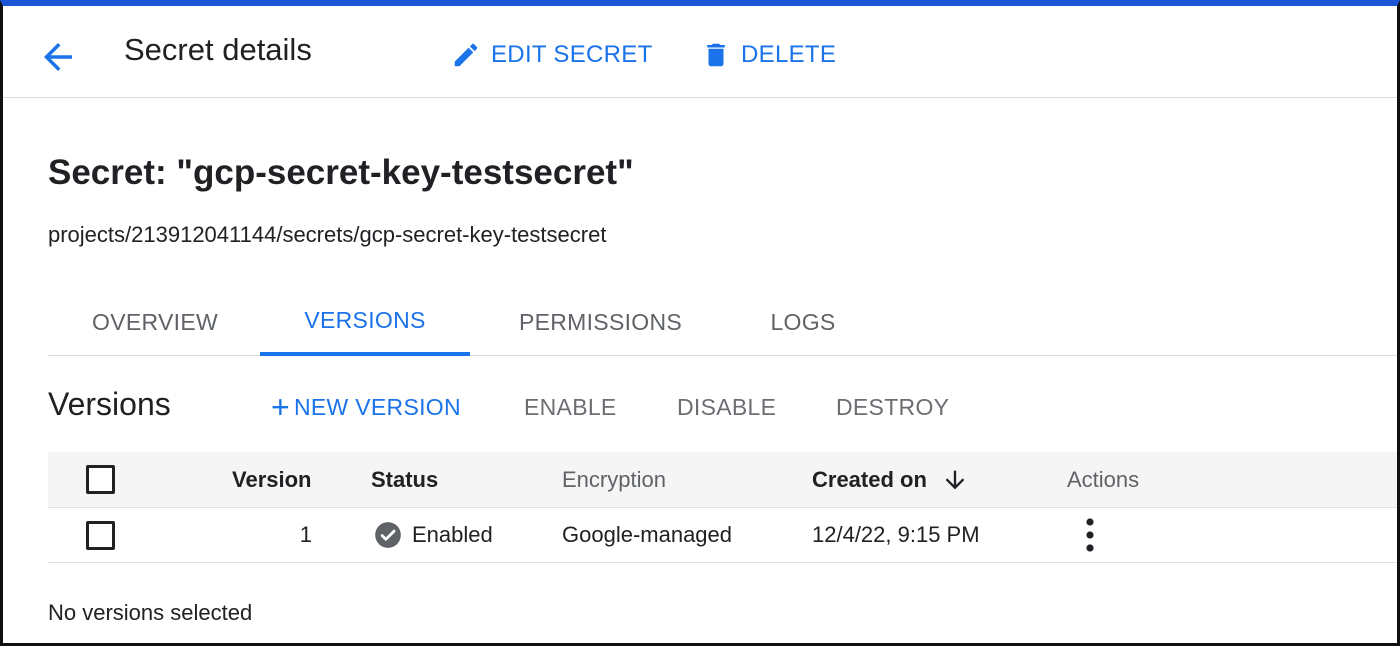 Image resolution: width=1400 pixels, height=646 pixels. I want to click on check-circle-icon, so click(388, 535).